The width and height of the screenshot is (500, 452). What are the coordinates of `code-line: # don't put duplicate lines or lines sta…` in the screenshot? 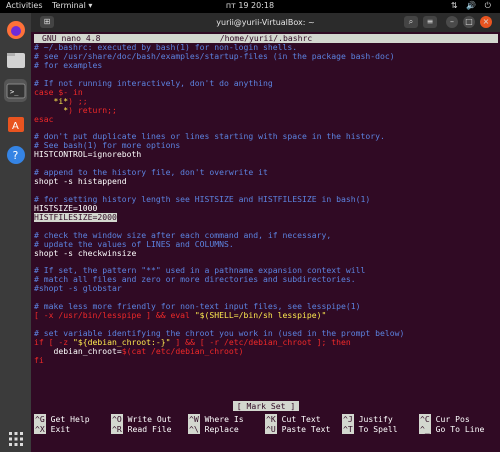 It's located at (266, 136).